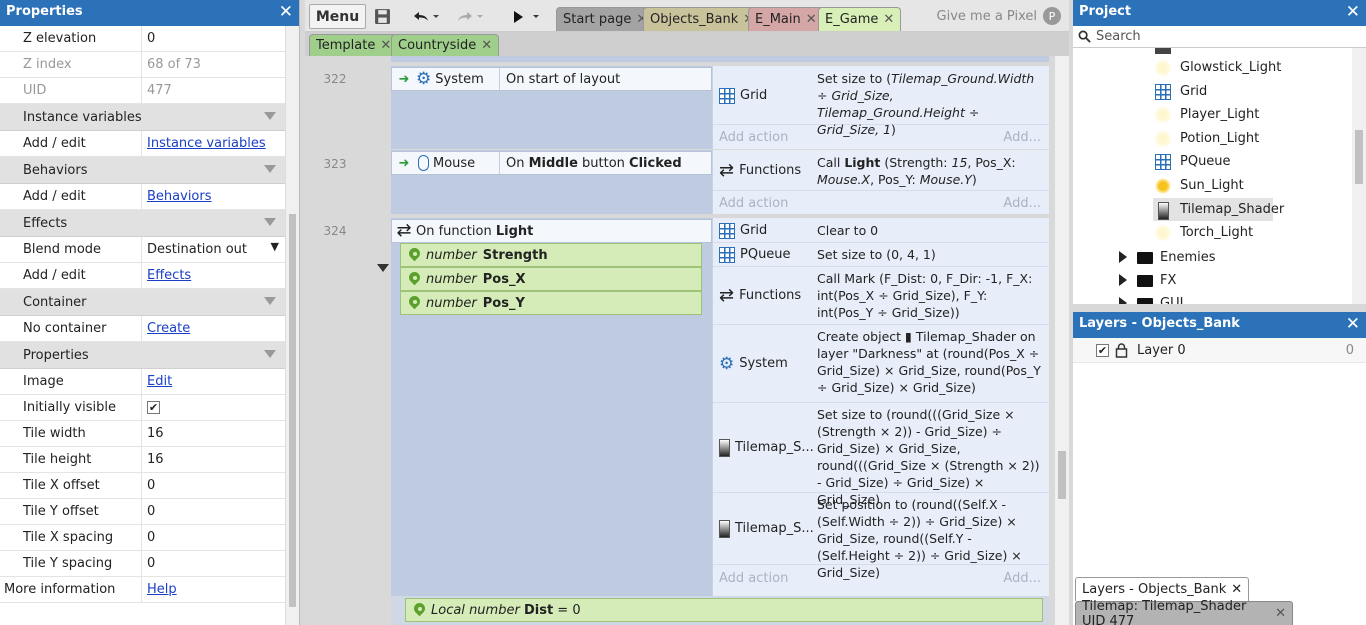 This screenshot has height=625, width=1366. I want to click on dropdown-arrow-icon: ▼, so click(275, 246).